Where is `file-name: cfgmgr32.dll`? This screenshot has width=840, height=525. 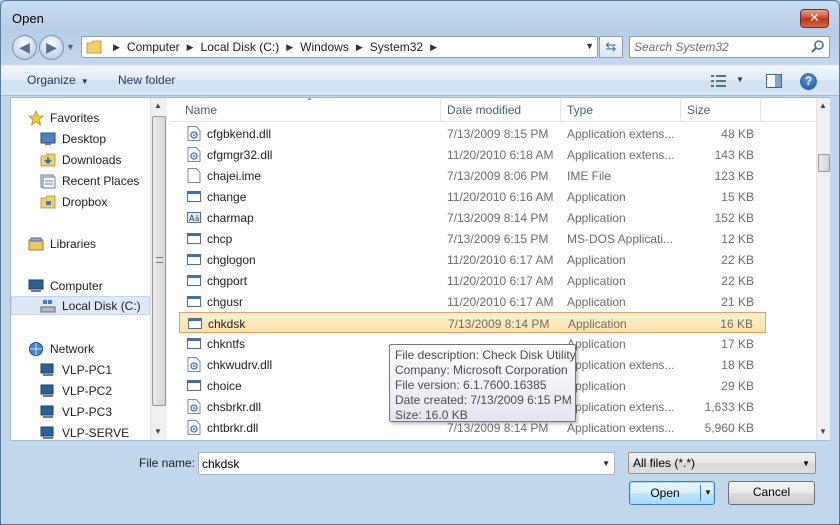
file-name: cfgmgr32.dll is located at coordinates (240, 155).